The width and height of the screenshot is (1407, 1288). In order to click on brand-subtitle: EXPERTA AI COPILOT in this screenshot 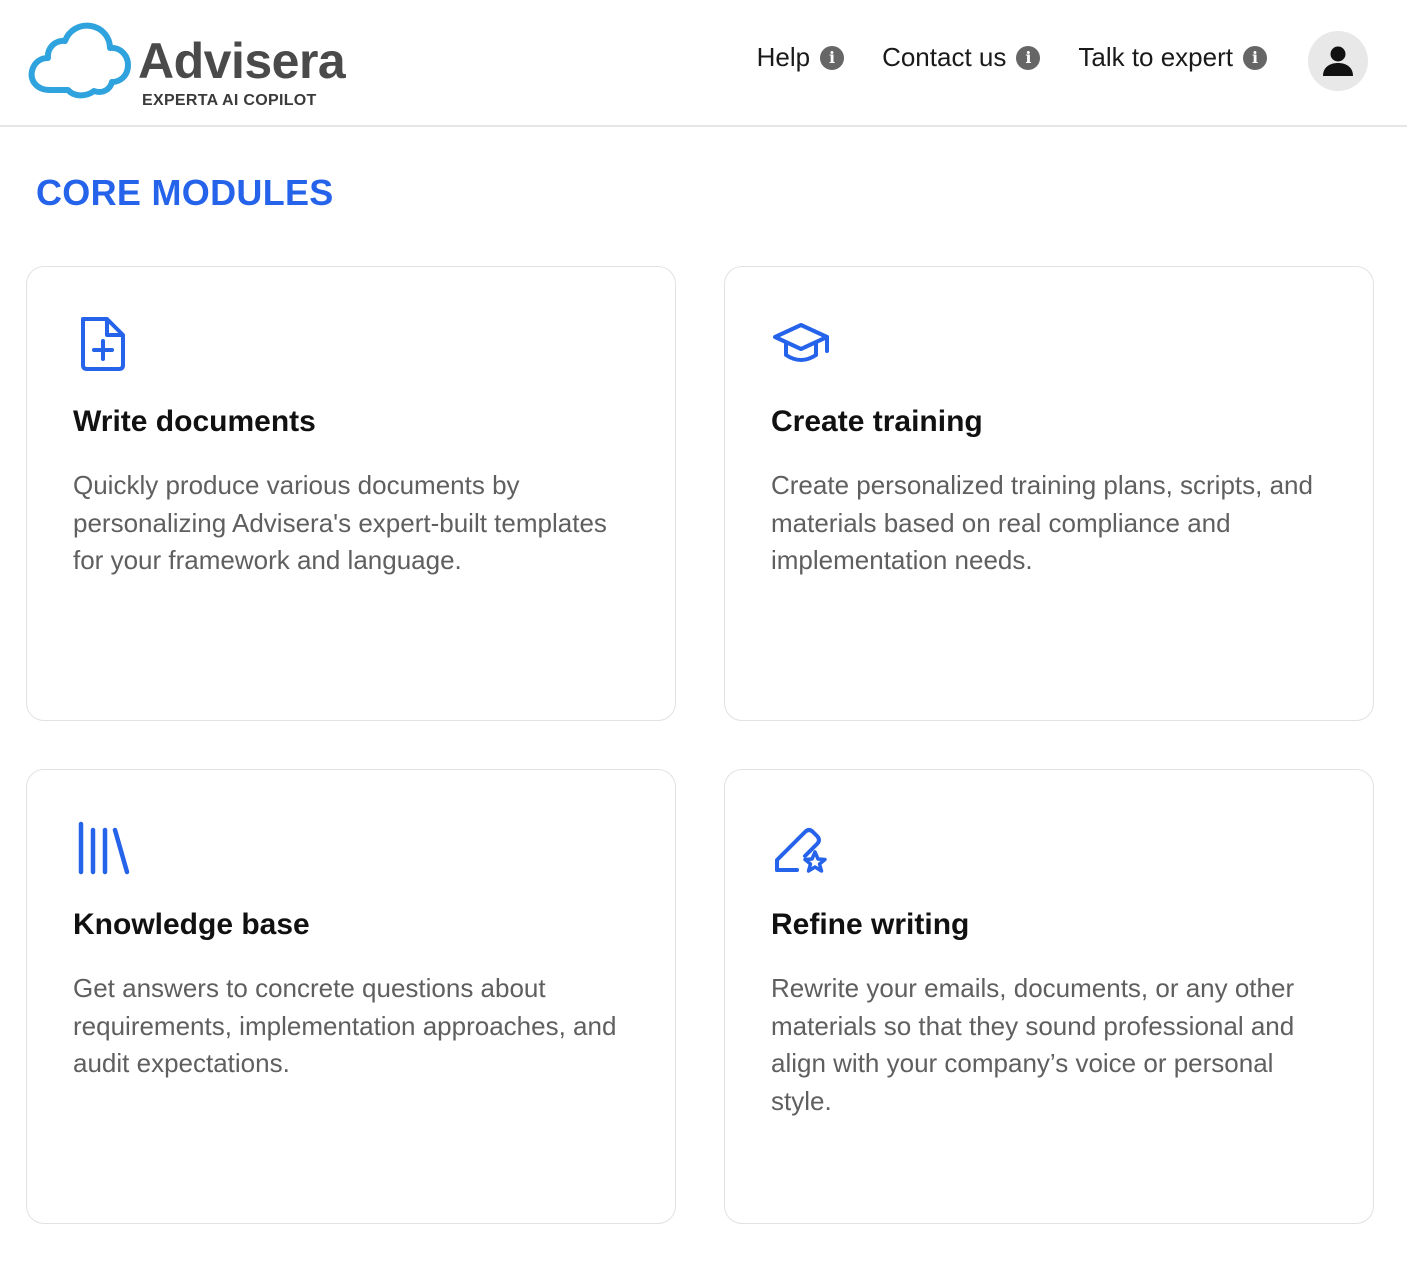, I will do `click(229, 100)`.